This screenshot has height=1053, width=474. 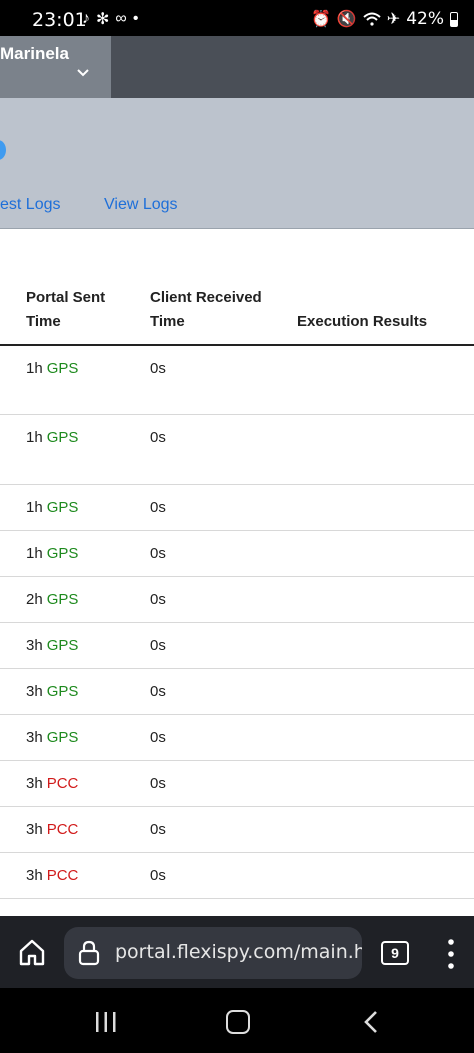 I want to click on status-left-icons: ♪ ✻ ∞ •, so click(x=110, y=19).